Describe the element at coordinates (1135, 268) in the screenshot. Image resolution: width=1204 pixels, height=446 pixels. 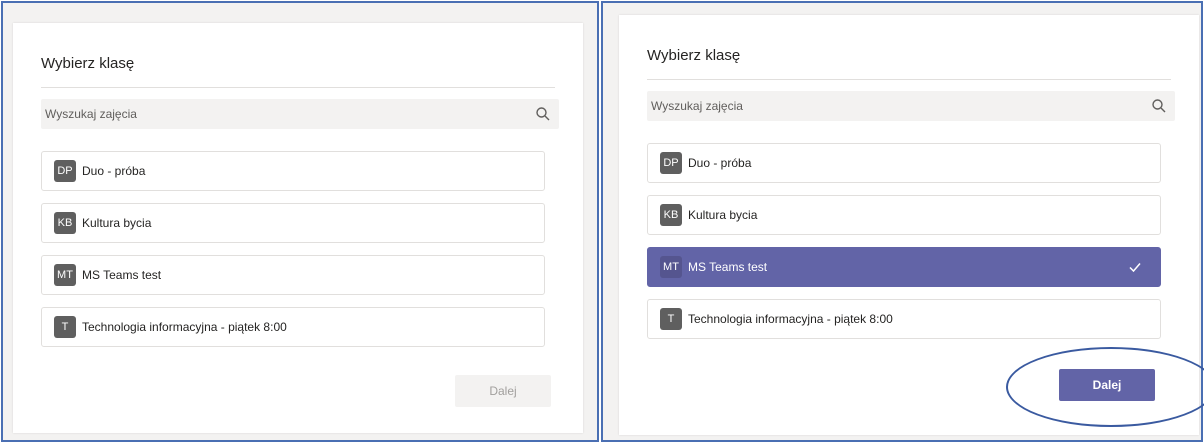
I see `check-icon` at that location.